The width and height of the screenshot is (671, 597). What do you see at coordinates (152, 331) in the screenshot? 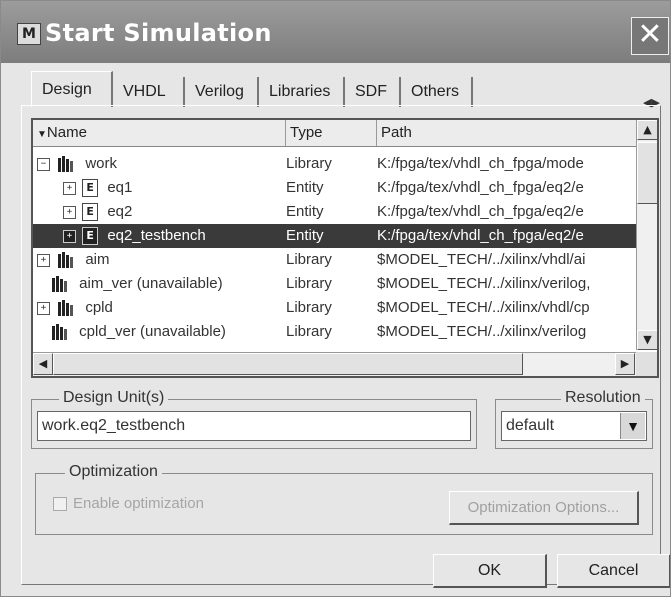
I see `item-name: cpld_ver (unavailable)` at bounding box center [152, 331].